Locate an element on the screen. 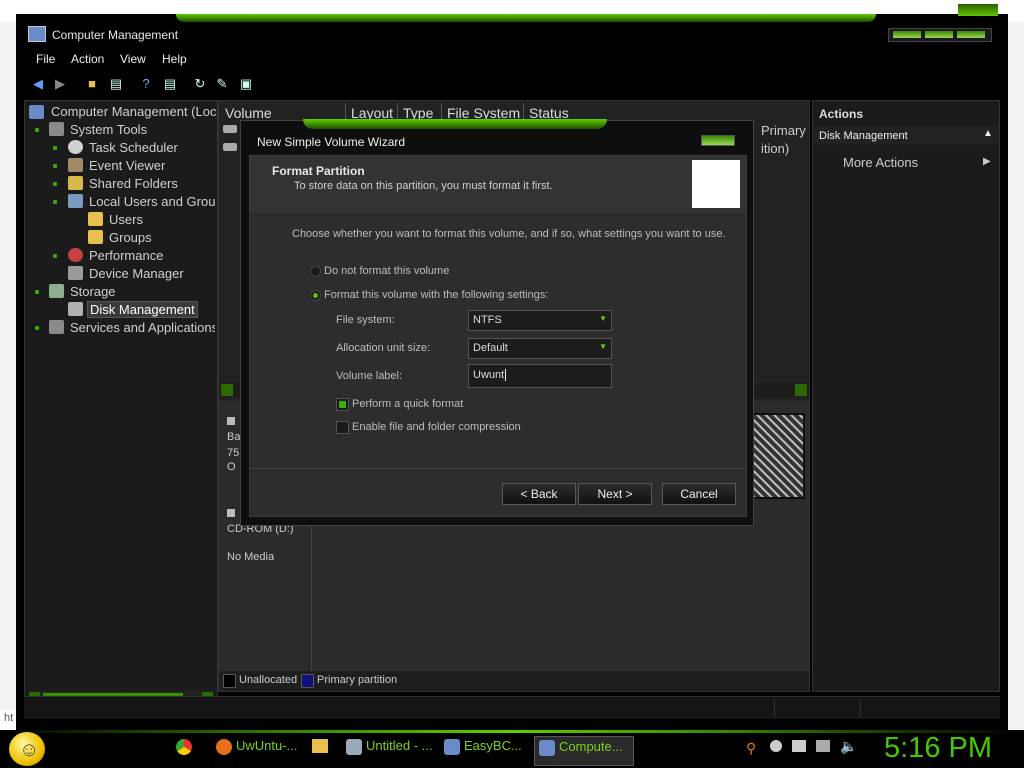 This screenshot has height=768, width=1024. quick-format-checkbox is located at coordinates (342, 404).